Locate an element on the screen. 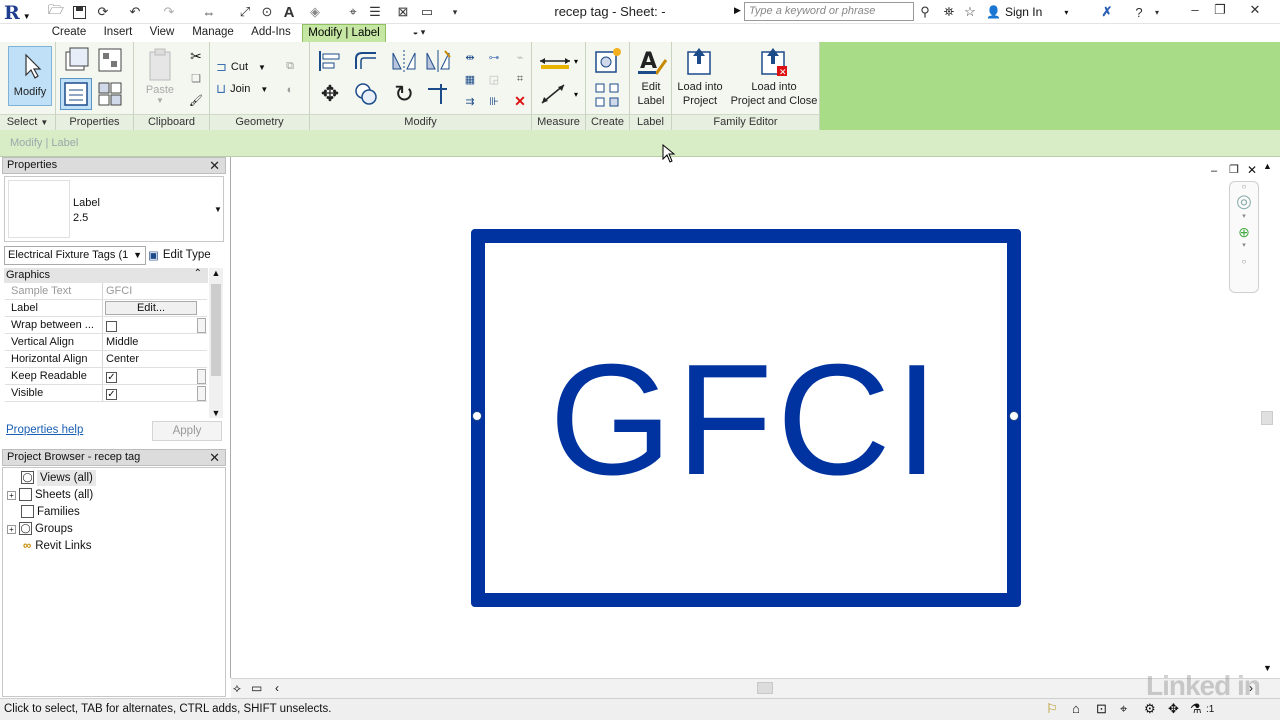 This screenshot has height=720, width=1280. search-expand-icon: ▶ is located at coordinates (737, 10).